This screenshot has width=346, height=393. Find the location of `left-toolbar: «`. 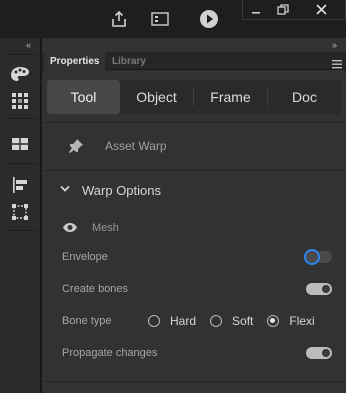

left-toolbar: « is located at coordinates (20, 215).